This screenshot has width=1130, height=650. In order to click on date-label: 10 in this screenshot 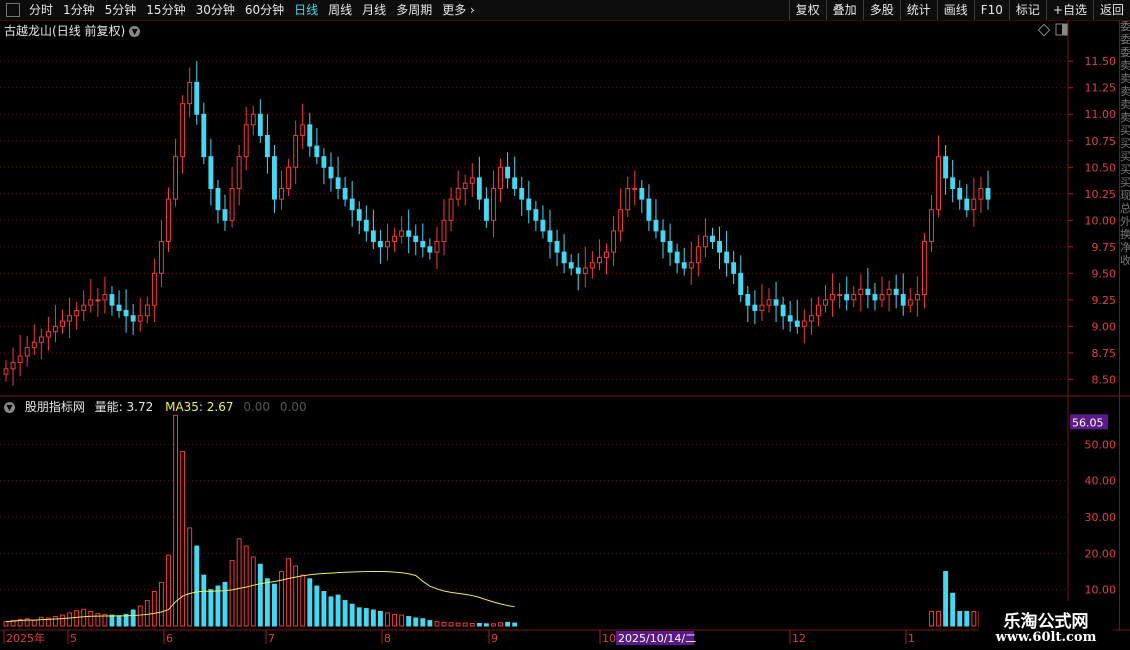, I will do `click(609, 638)`.